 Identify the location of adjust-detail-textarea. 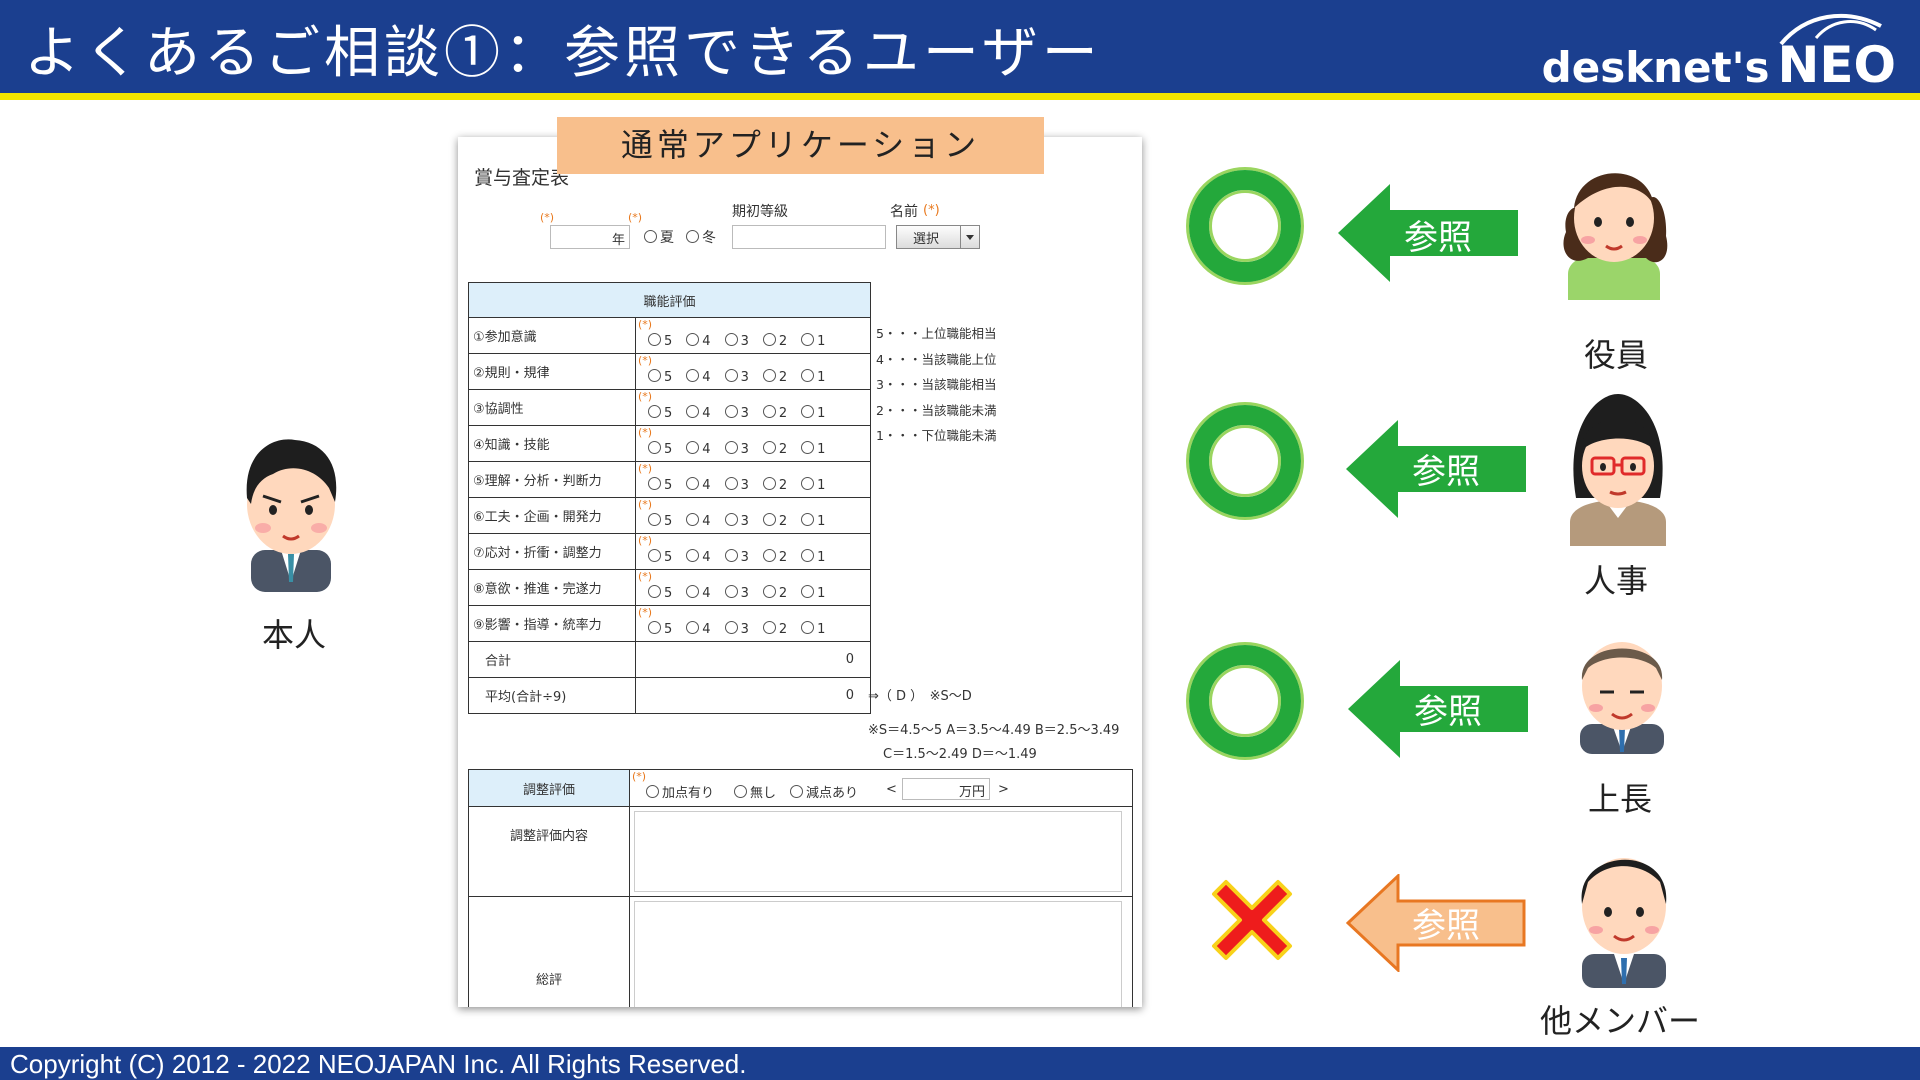
(878, 851).